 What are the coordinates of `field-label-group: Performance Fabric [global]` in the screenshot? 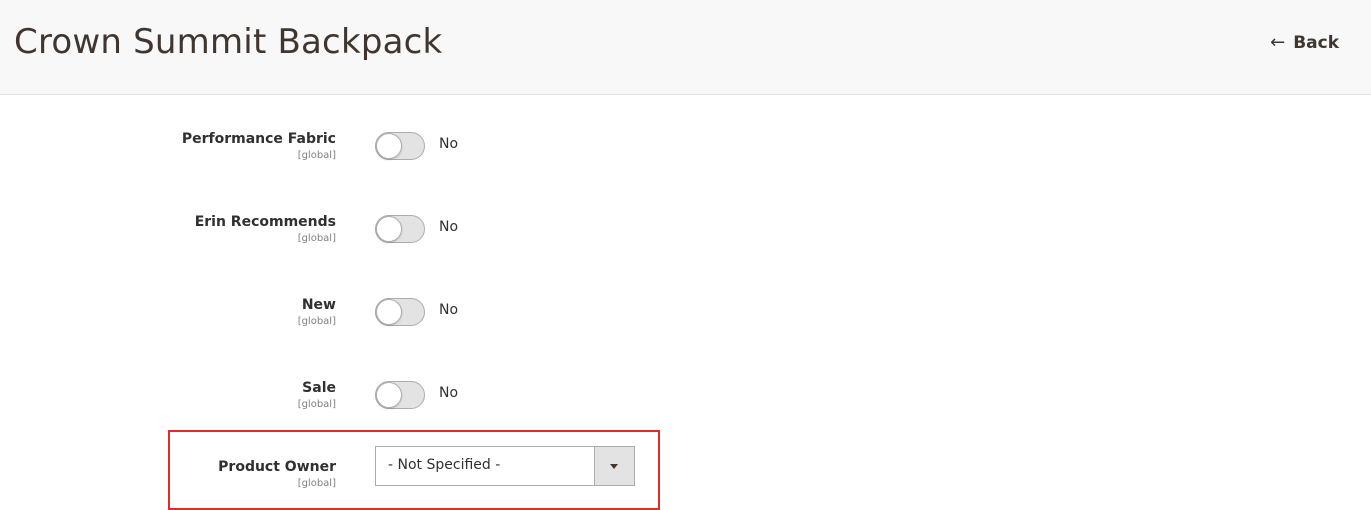 It's located at (259, 146).